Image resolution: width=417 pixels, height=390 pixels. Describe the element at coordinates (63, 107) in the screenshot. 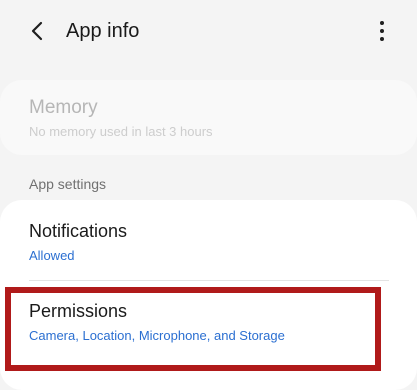

I see `memory-title: Memory` at that location.